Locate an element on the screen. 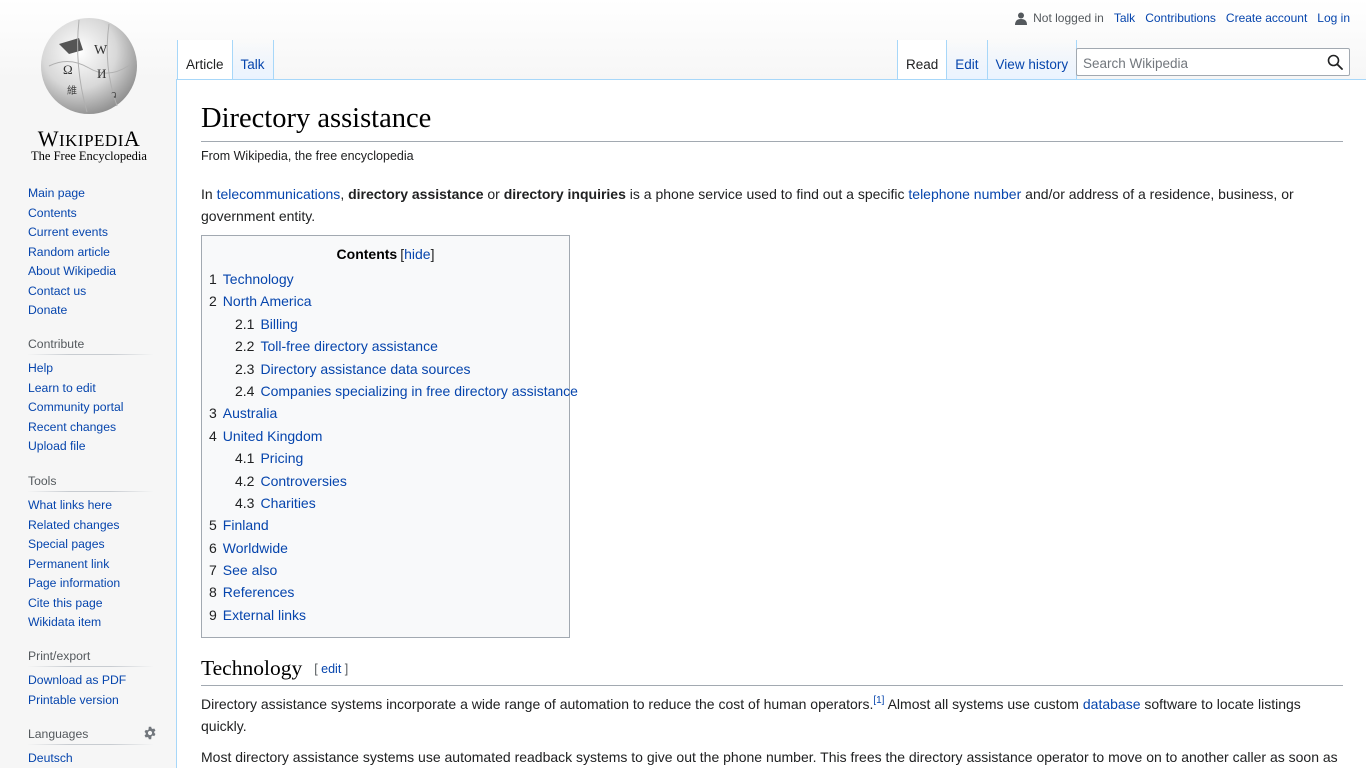 The image size is (1366, 768). toc-item: 4.2 Controversies is located at coordinates (385, 481).